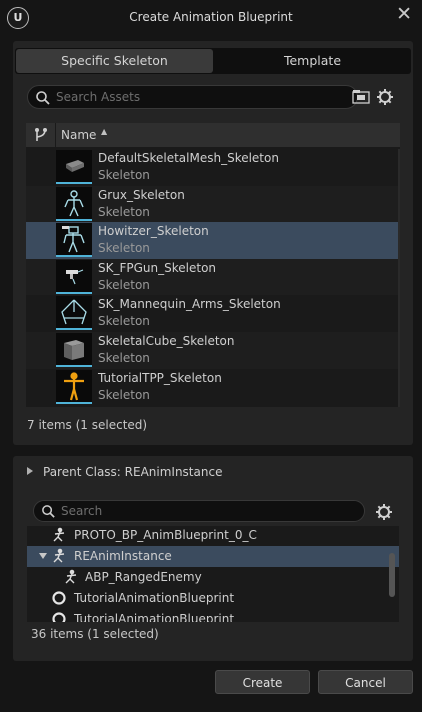  Describe the element at coordinates (213, 387) in the screenshot. I see `table-row: TutorialTPP_Skeleton Skeleton` at that location.